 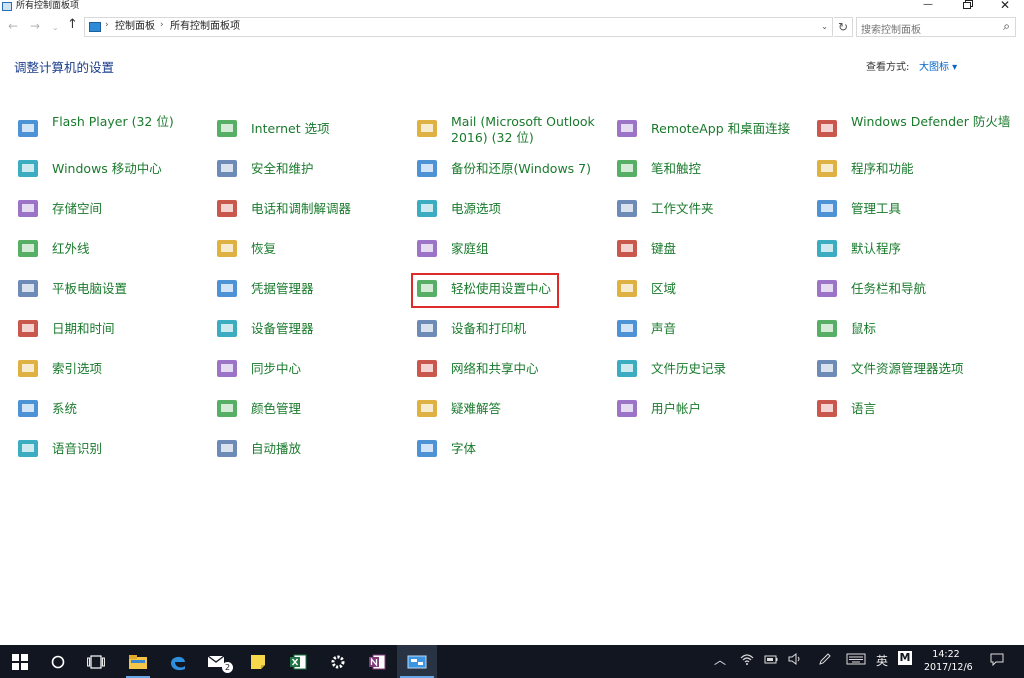 What do you see at coordinates (910, 407) in the screenshot?
I see `control-panel-item: 语言` at bounding box center [910, 407].